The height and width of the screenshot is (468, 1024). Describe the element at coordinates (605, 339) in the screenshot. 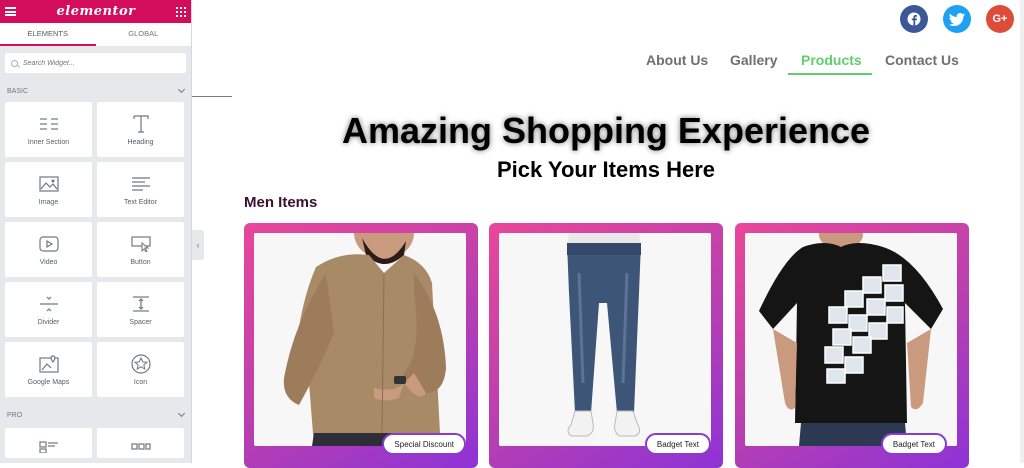

I see `product-image-jeans` at that location.